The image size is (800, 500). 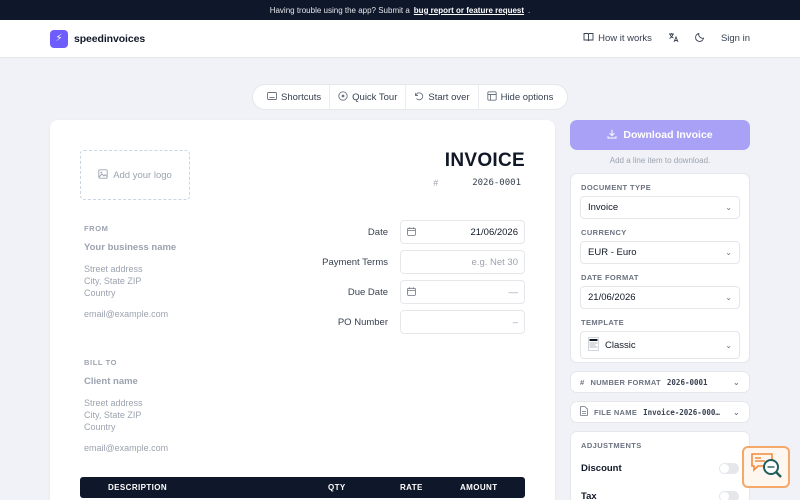 What do you see at coordinates (142, 175) in the screenshot?
I see `logo-placeholder: Add your logo` at bounding box center [142, 175].